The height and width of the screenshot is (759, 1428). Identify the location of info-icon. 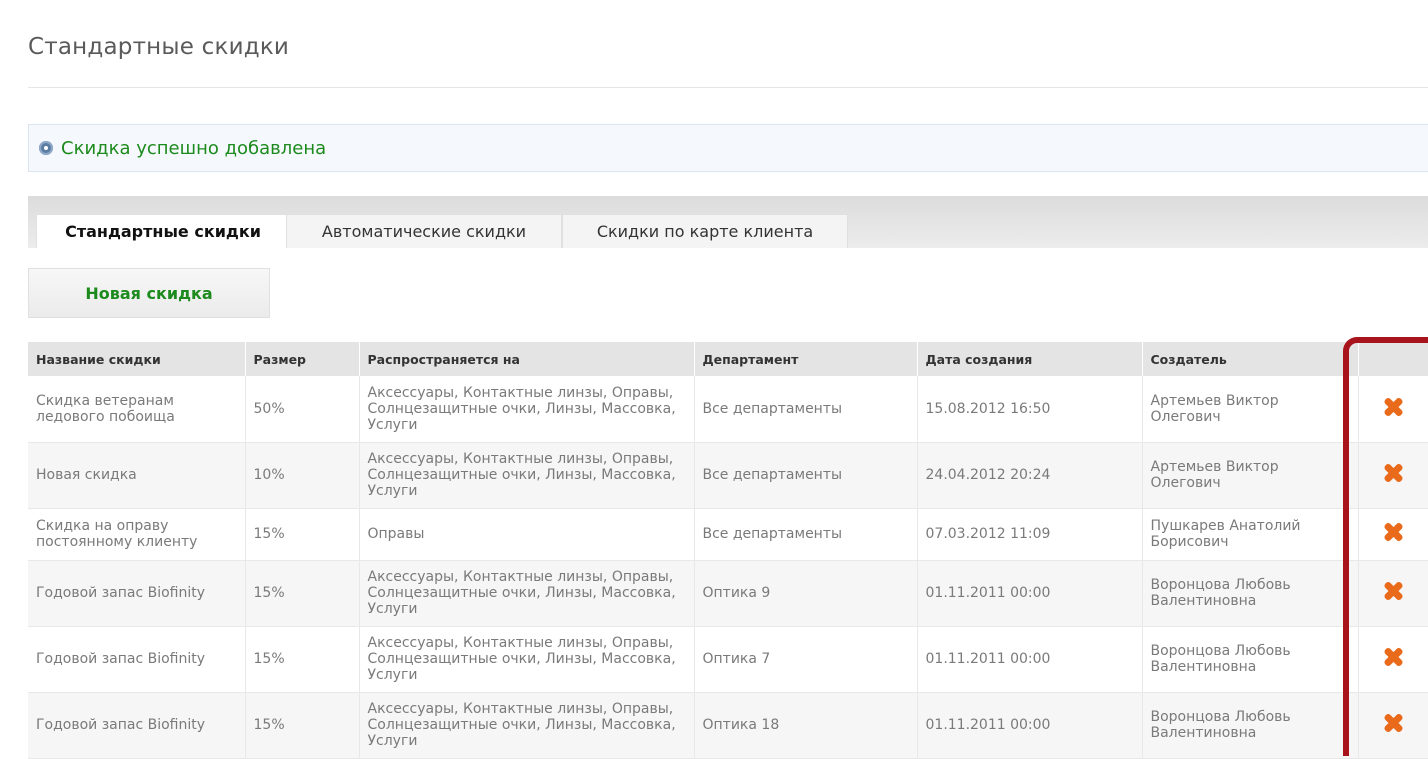
(46, 148).